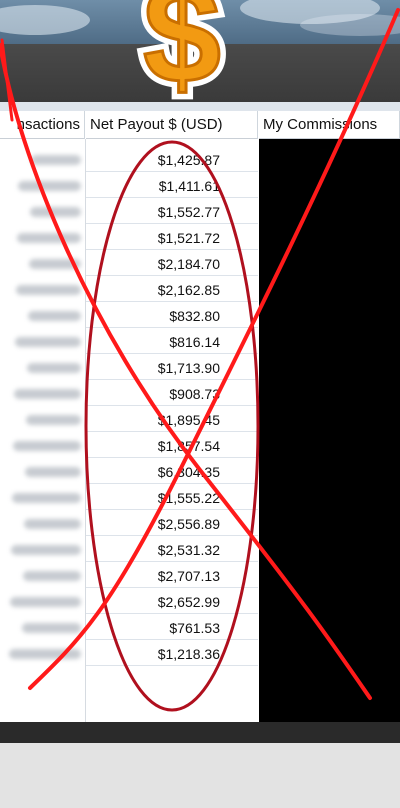  I want to click on payout-cell: $908.73, so click(172, 393).